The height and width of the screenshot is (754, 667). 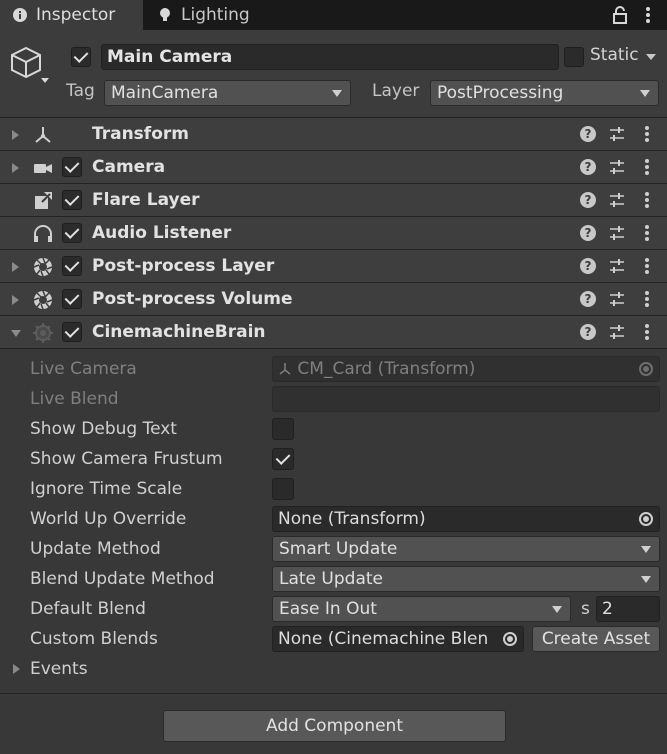 What do you see at coordinates (333, 200) in the screenshot?
I see `component-flare-layer: Flare Layer ?` at bounding box center [333, 200].